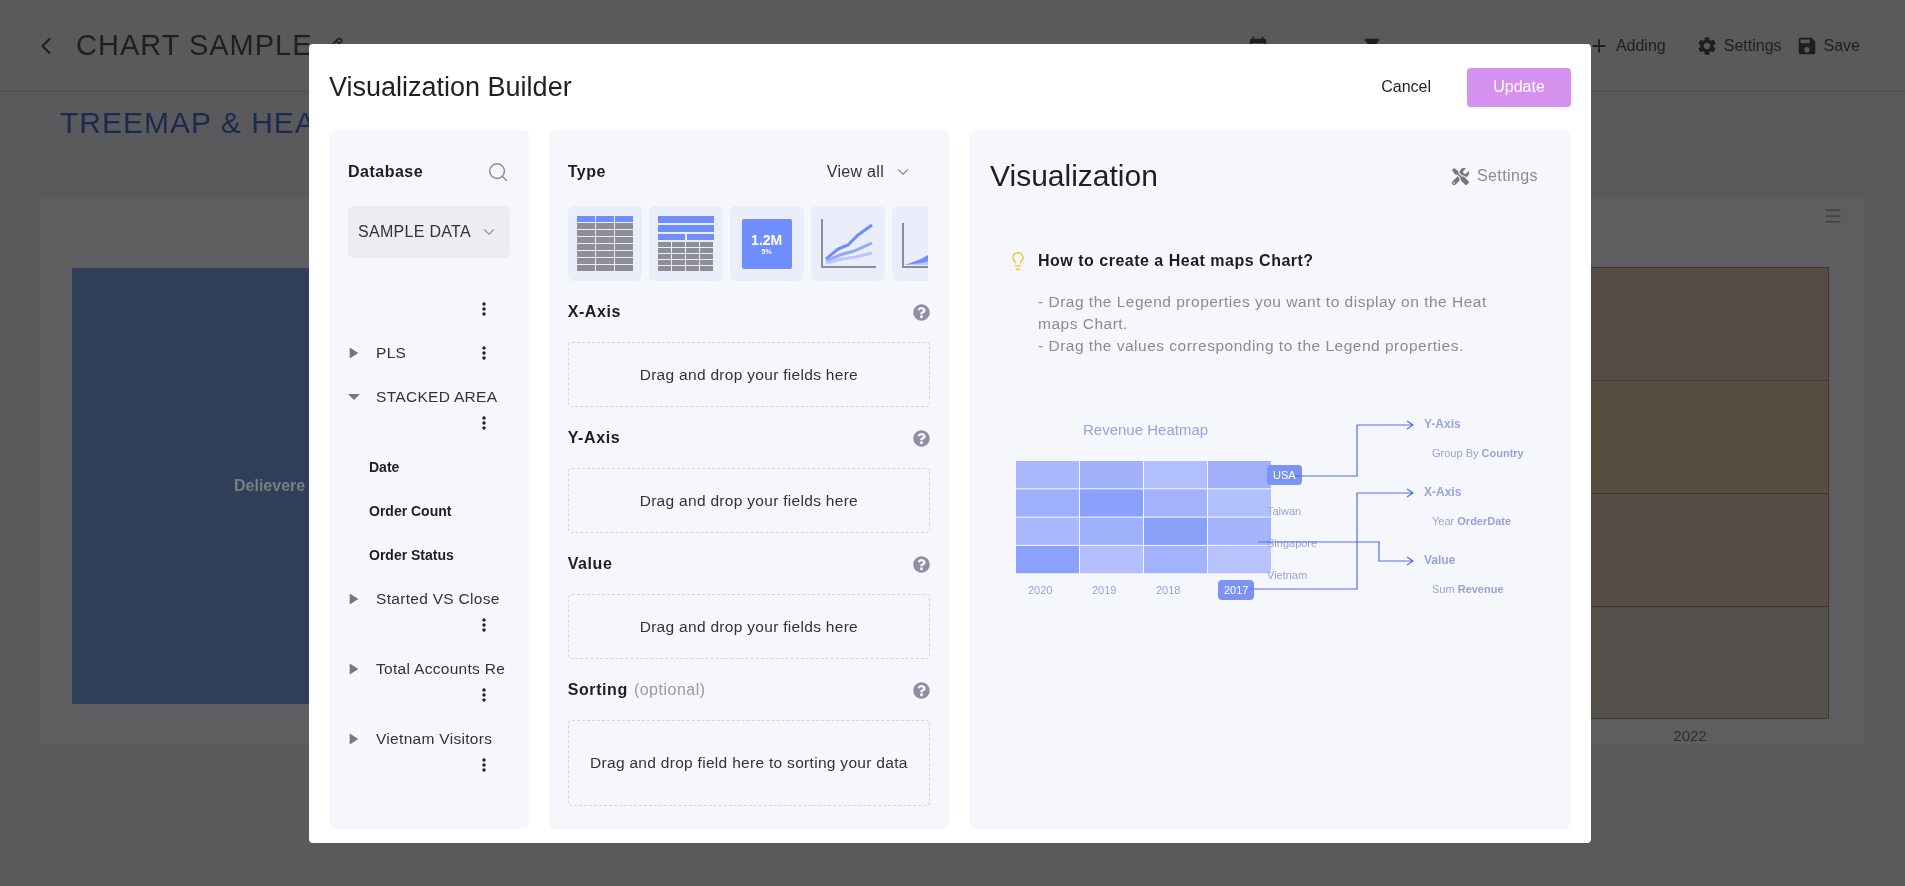 The height and width of the screenshot is (886, 1905). Describe the element at coordinates (1287, 575) in the screenshot. I see `row-label: Vietnam` at that location.